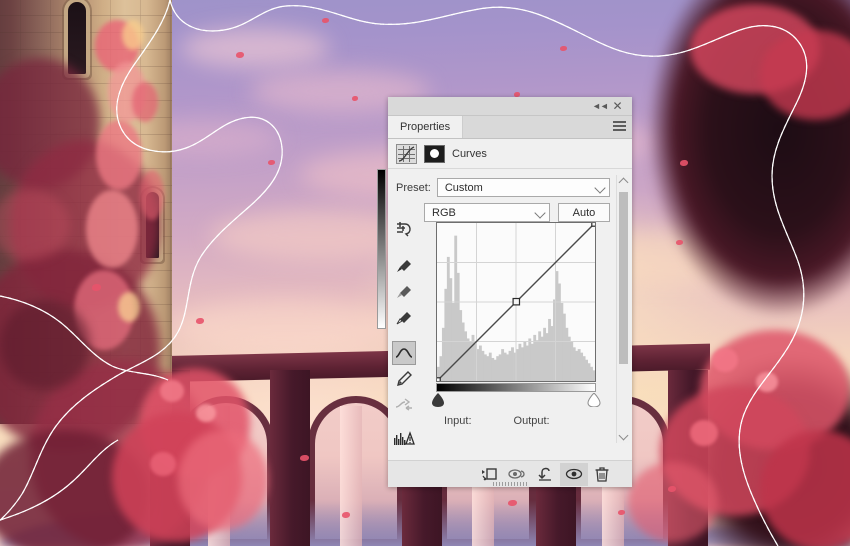 Image resolution: width=850 pixels, height=546 pixels. I want to click on curve-point-tool-icon, so click(404, 353).